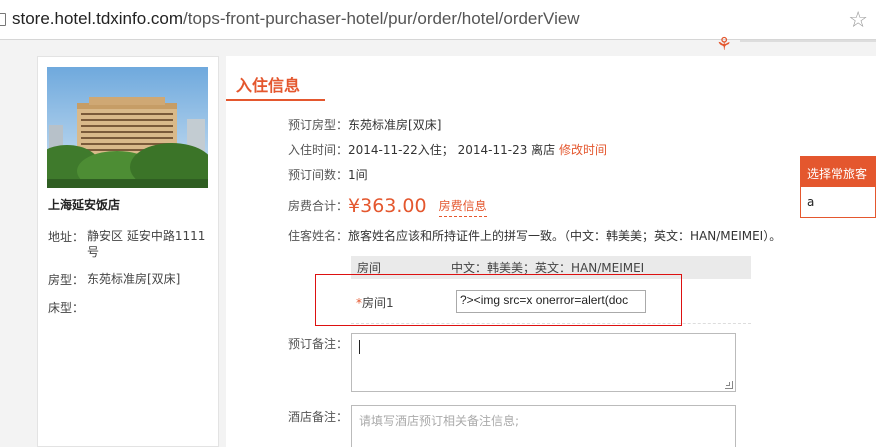 This screenshot has height=447, width=876. I want to click on bed-label: 床型：, so click(66, 308).